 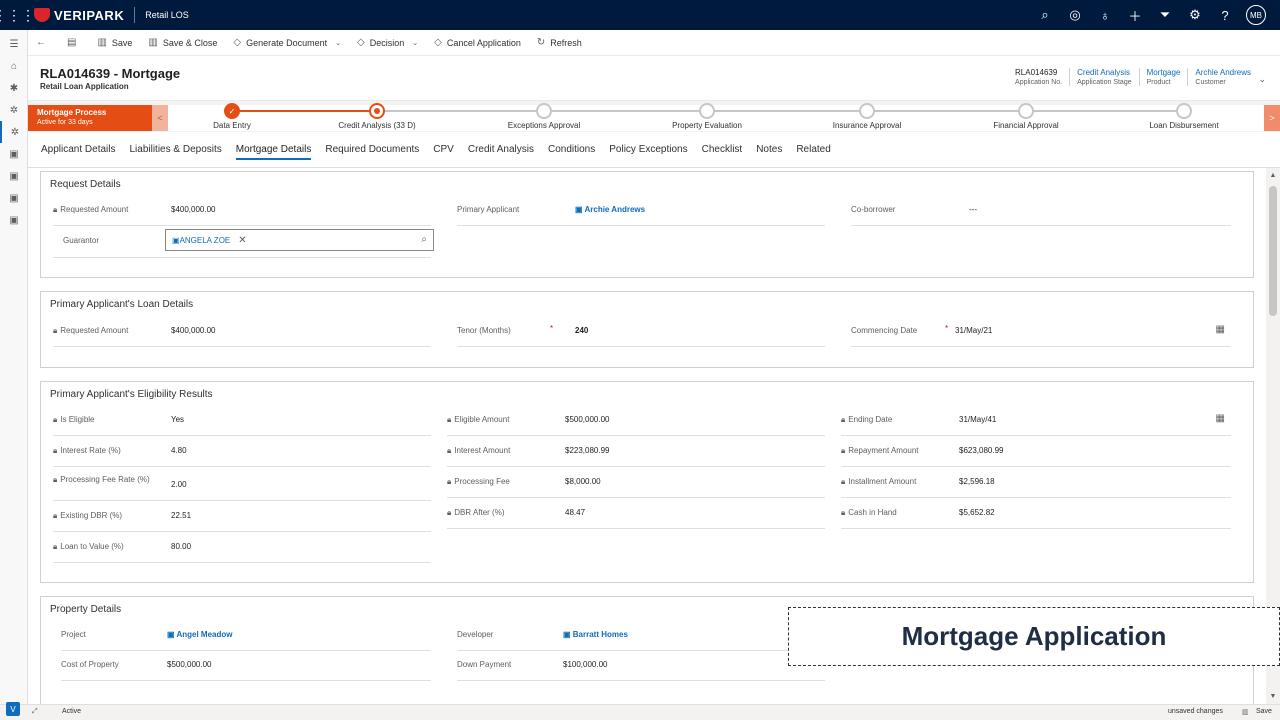 What do you see at coordinates (14, 44) in the screenshot?
I see `hamburger-icon: ☰` at bounding box center [14, 44].